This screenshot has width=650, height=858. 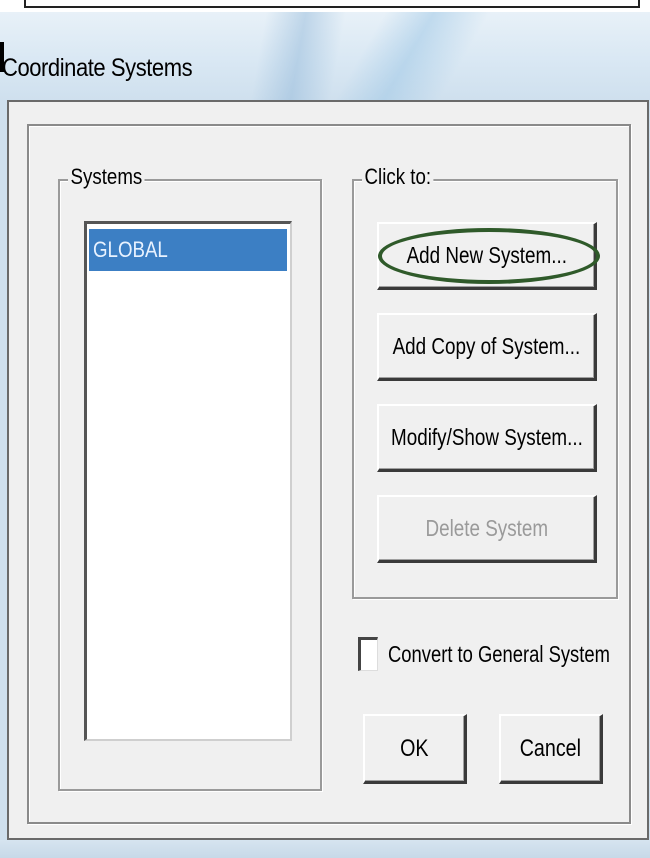 I want to click on cancel-label: Cancel, so click(x=550, y=748).